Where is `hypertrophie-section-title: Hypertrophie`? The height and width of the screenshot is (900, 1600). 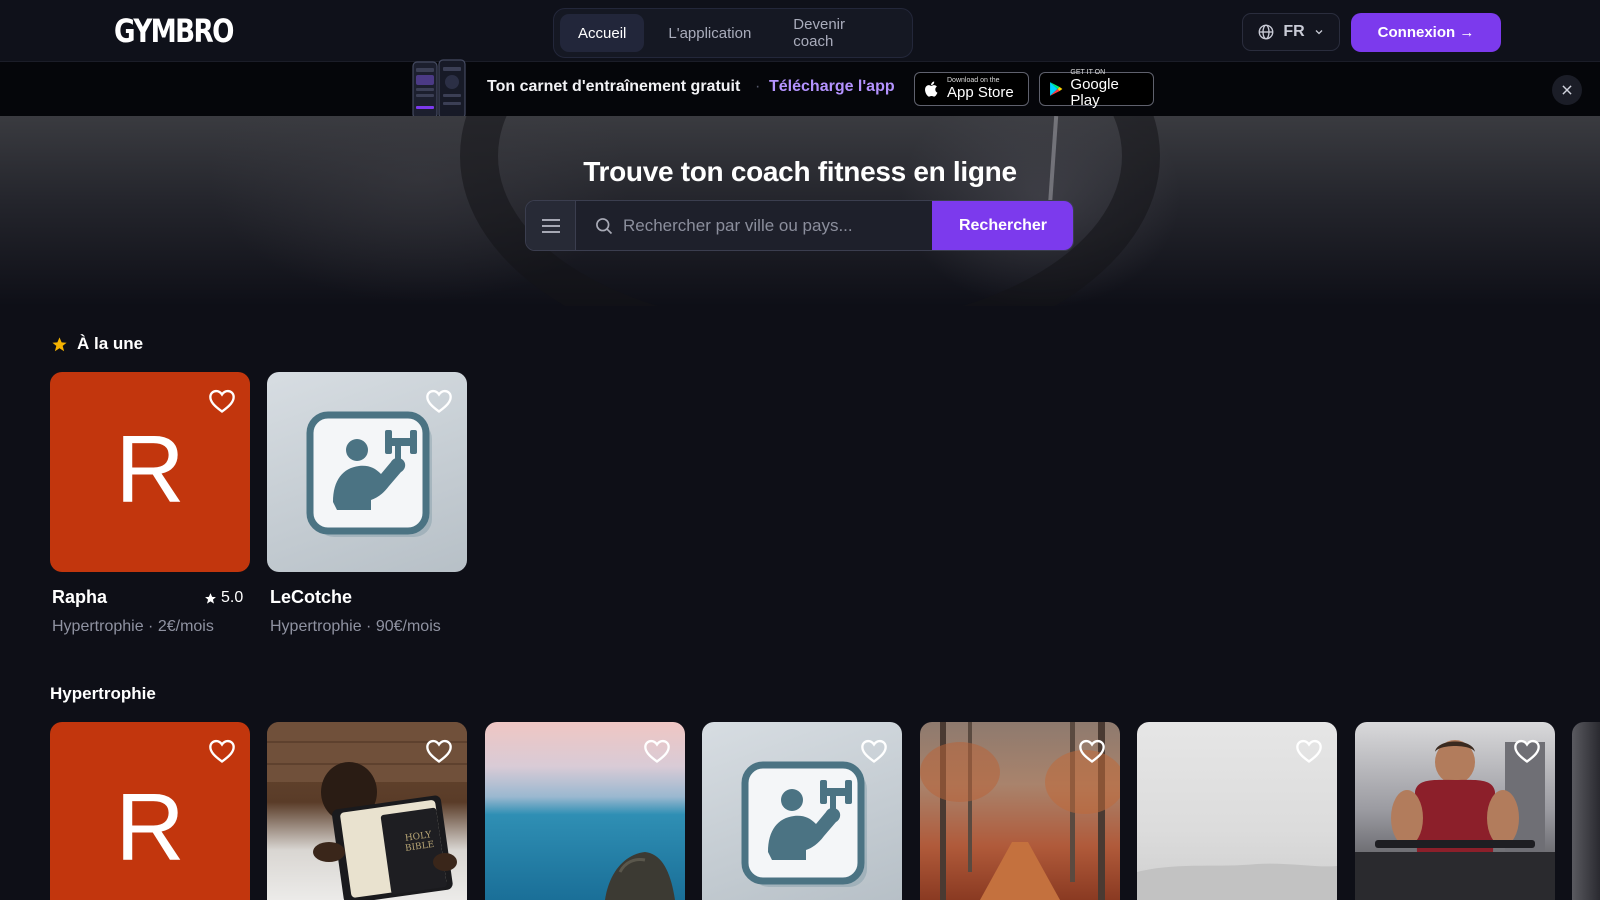
hypertrophie-section-title: Hypertrophie is located at coordinates (103, 694).